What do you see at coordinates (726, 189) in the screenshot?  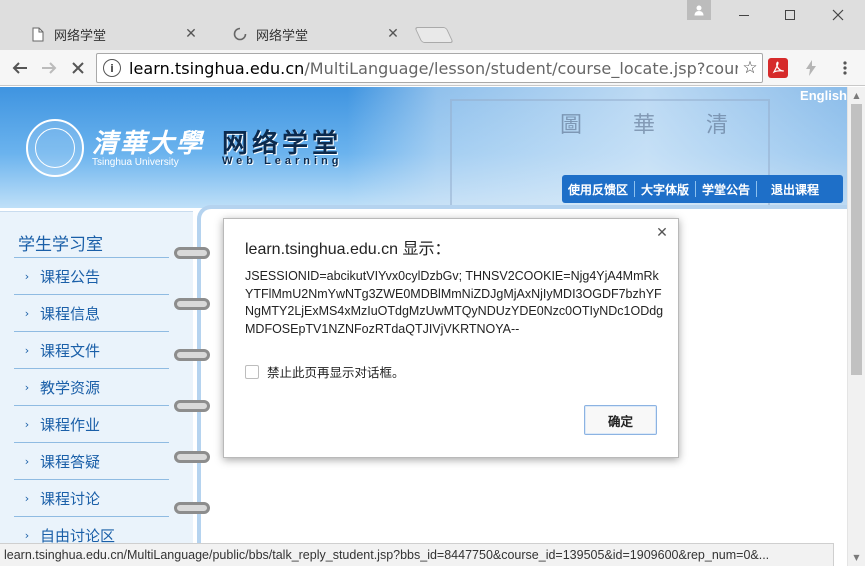 I see `nav-announcements: 学堂公告` at bounding box center [726, 189].